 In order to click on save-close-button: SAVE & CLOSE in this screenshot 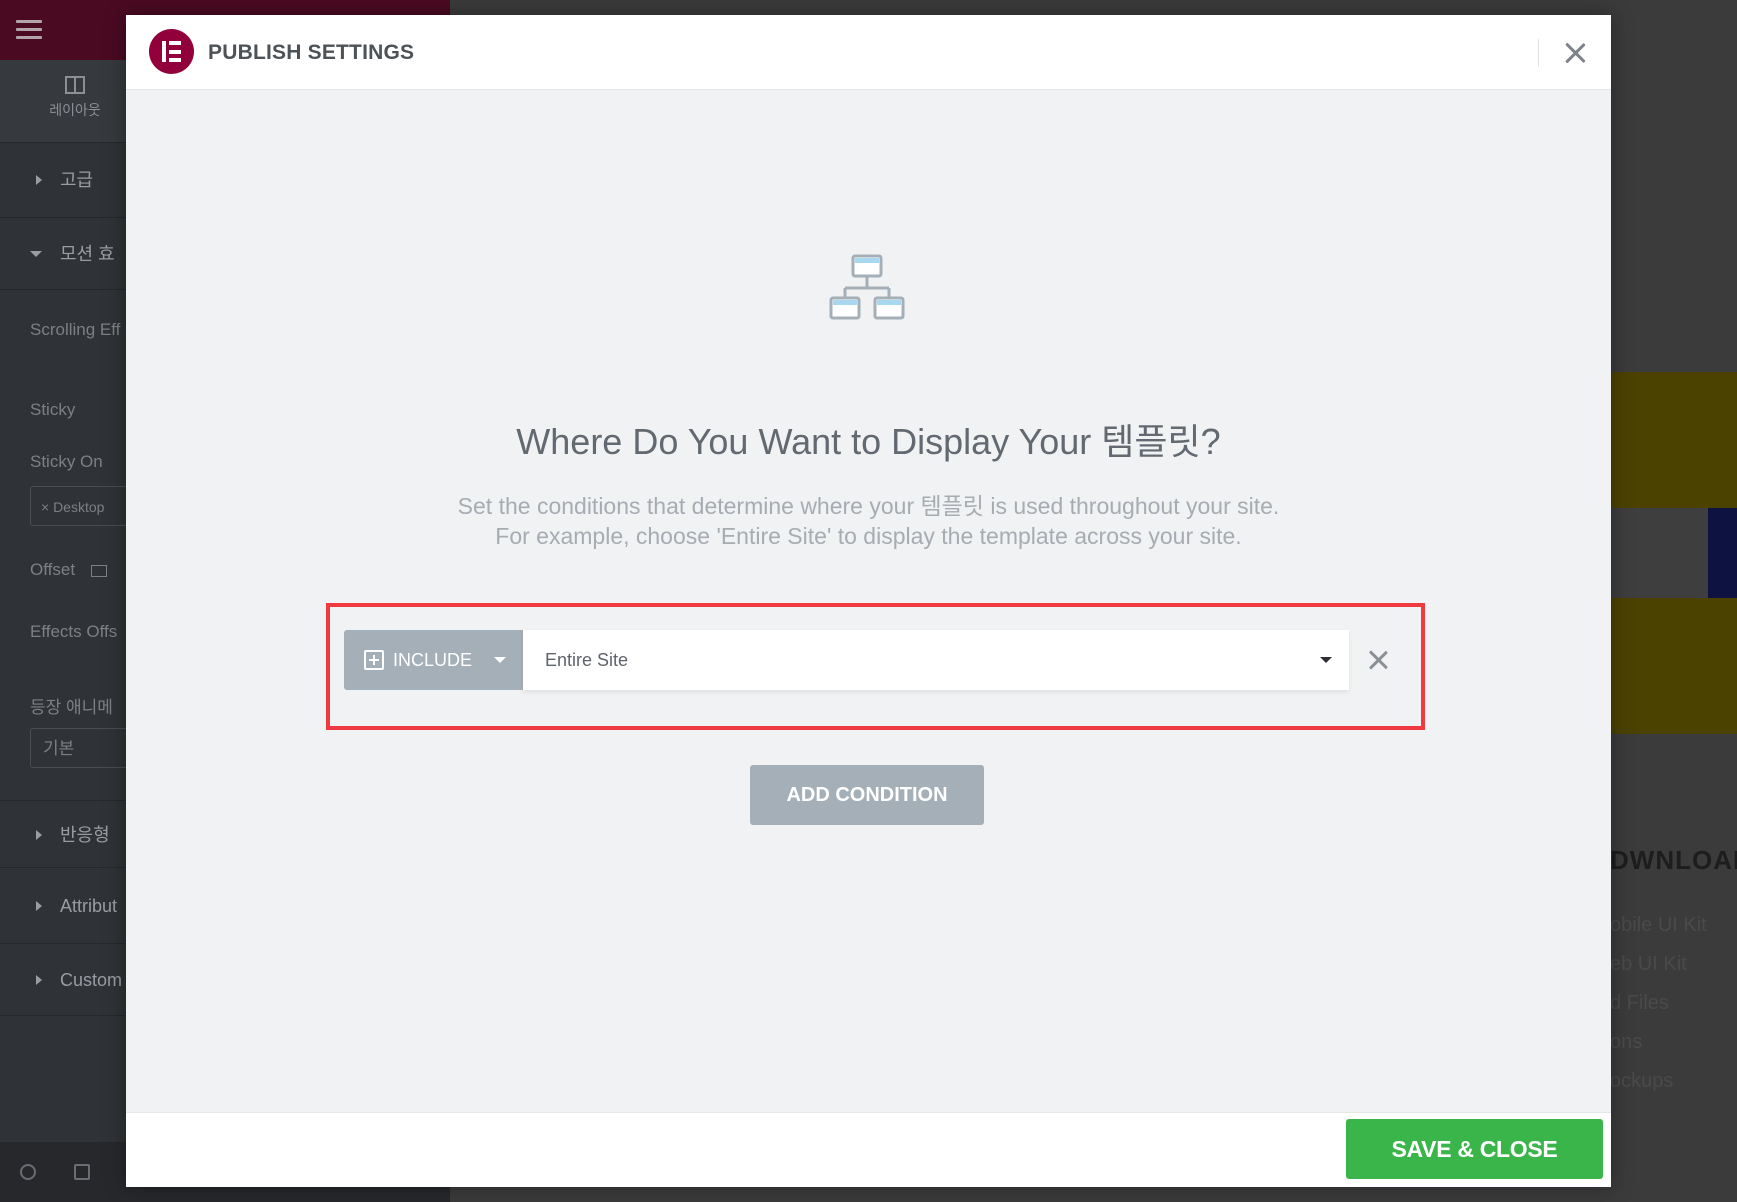, I will do `click(1474, 1149)`.